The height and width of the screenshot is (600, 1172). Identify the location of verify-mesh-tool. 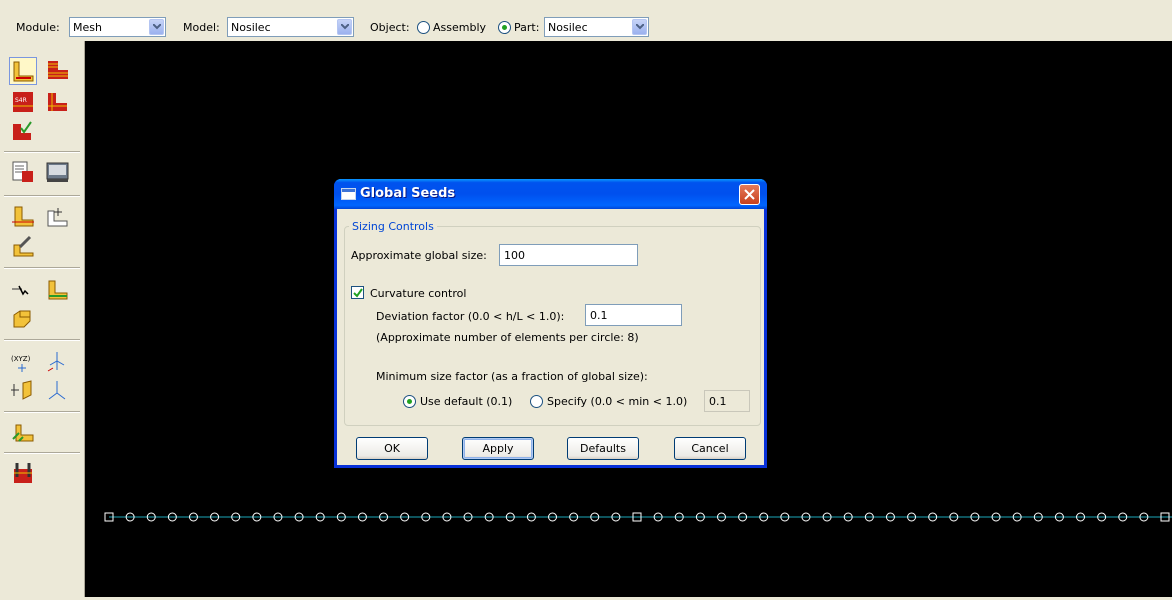
(23, 131).